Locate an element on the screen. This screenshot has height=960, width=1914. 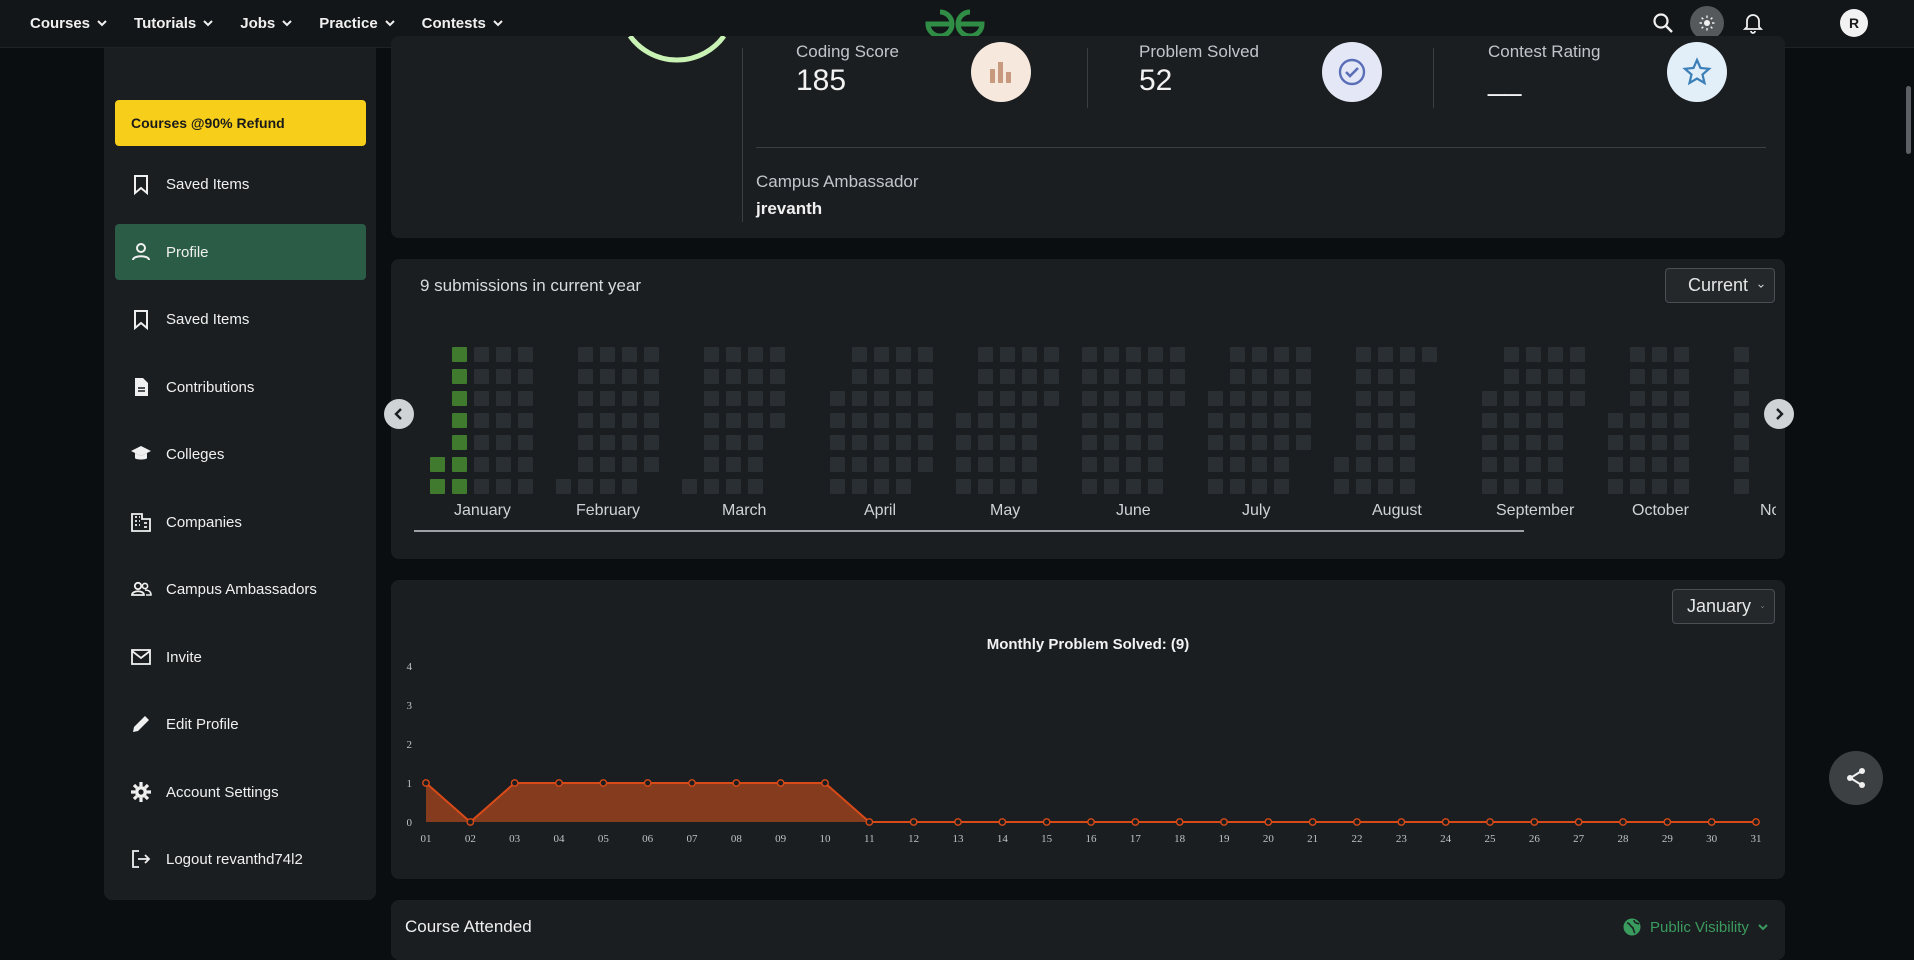
nav-contests: Contests is located at coordinates (463, 23).